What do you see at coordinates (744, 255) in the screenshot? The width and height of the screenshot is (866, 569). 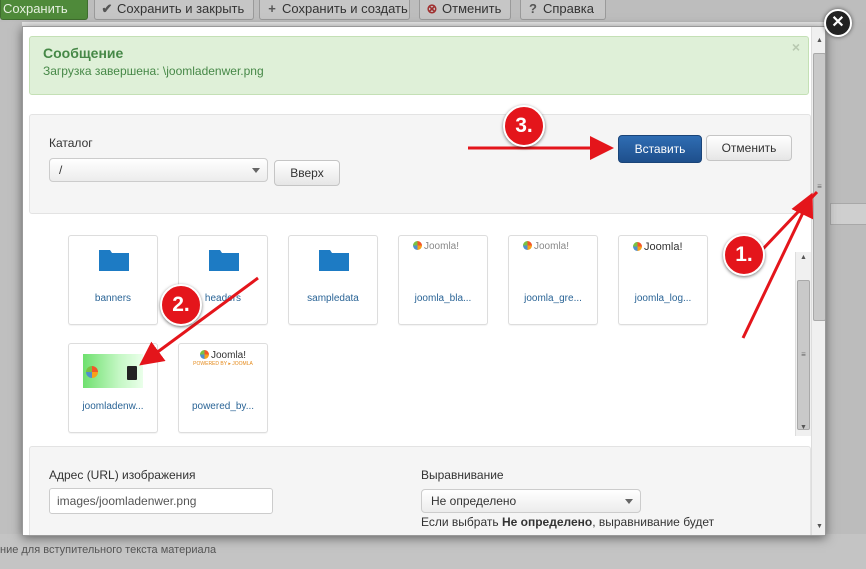 I see `annotation-badge-1: 1.` at bounding box center [744, 255].